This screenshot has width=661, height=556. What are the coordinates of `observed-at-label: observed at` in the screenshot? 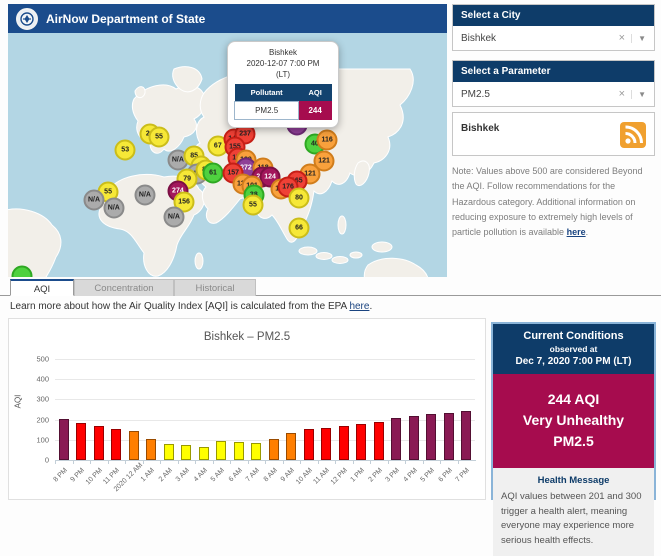 It's located at (573, 349).